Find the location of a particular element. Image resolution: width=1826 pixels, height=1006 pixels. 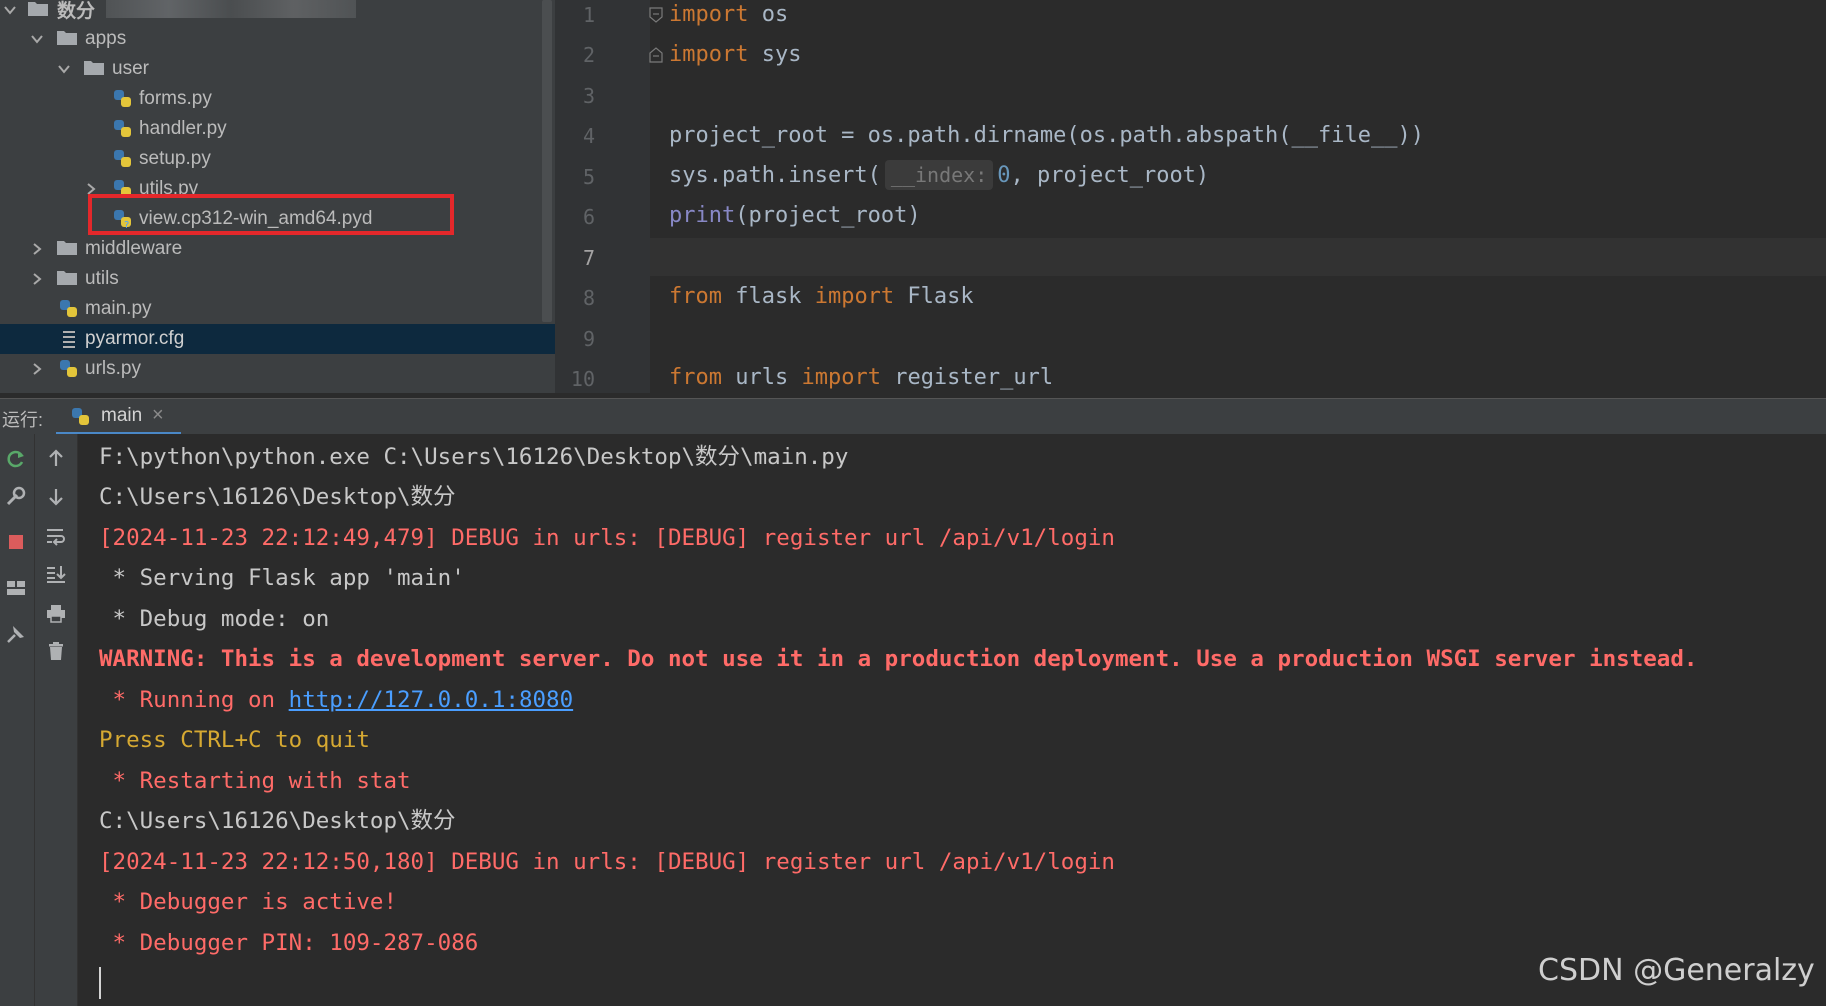

tree-item-label: apps is located at coordinates (106, 38).